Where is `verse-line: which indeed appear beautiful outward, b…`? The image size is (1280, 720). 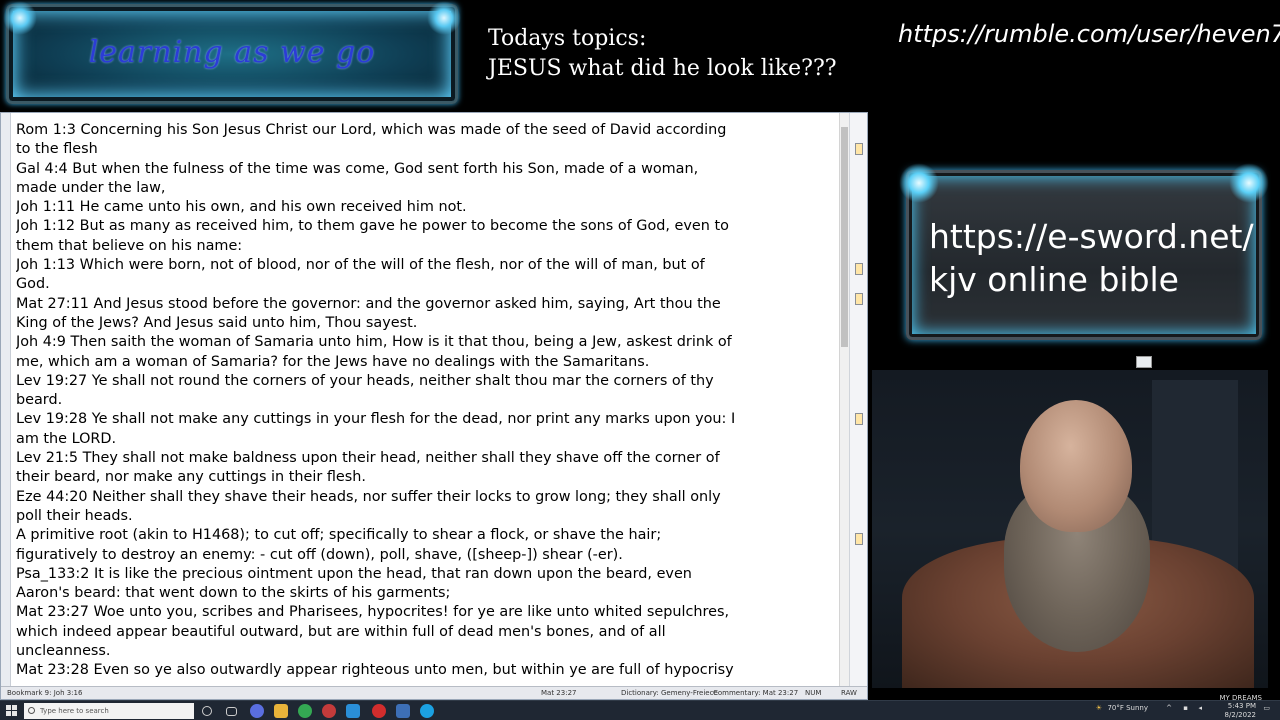
verse-line: which indeed appear beautiful outward, b… is located at coordinates (341, 631).